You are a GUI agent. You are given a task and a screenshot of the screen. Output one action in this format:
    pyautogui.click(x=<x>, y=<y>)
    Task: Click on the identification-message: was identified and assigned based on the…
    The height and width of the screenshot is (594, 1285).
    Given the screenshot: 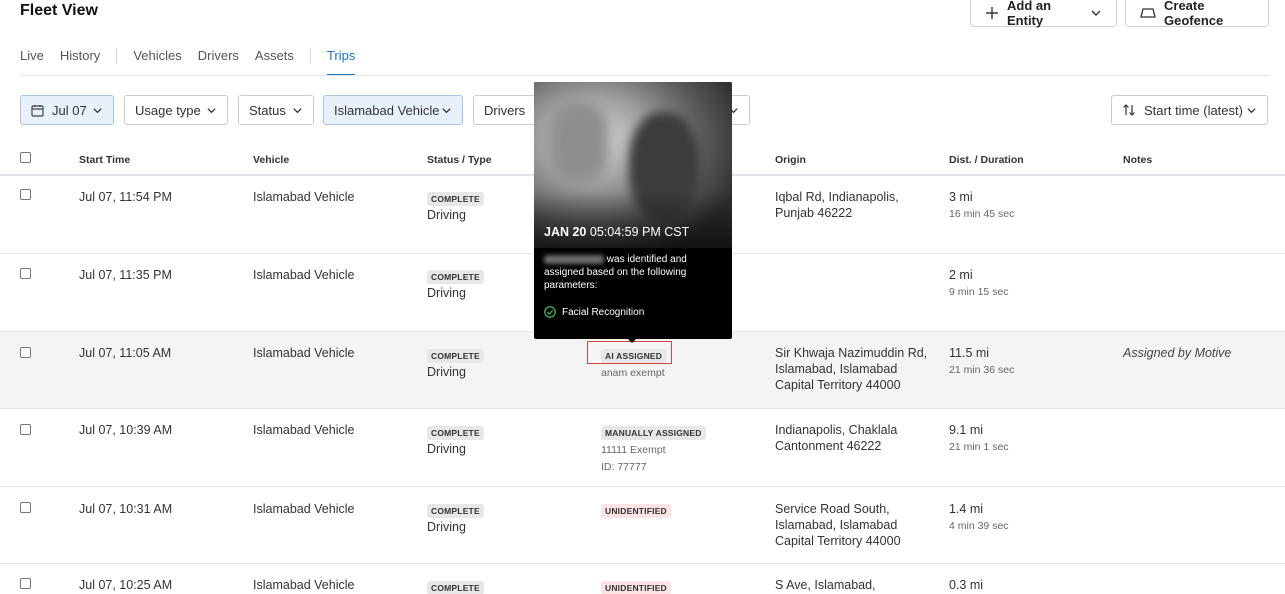 What is the action you would take?
    pyautogui.click(x=615, y=272)
    